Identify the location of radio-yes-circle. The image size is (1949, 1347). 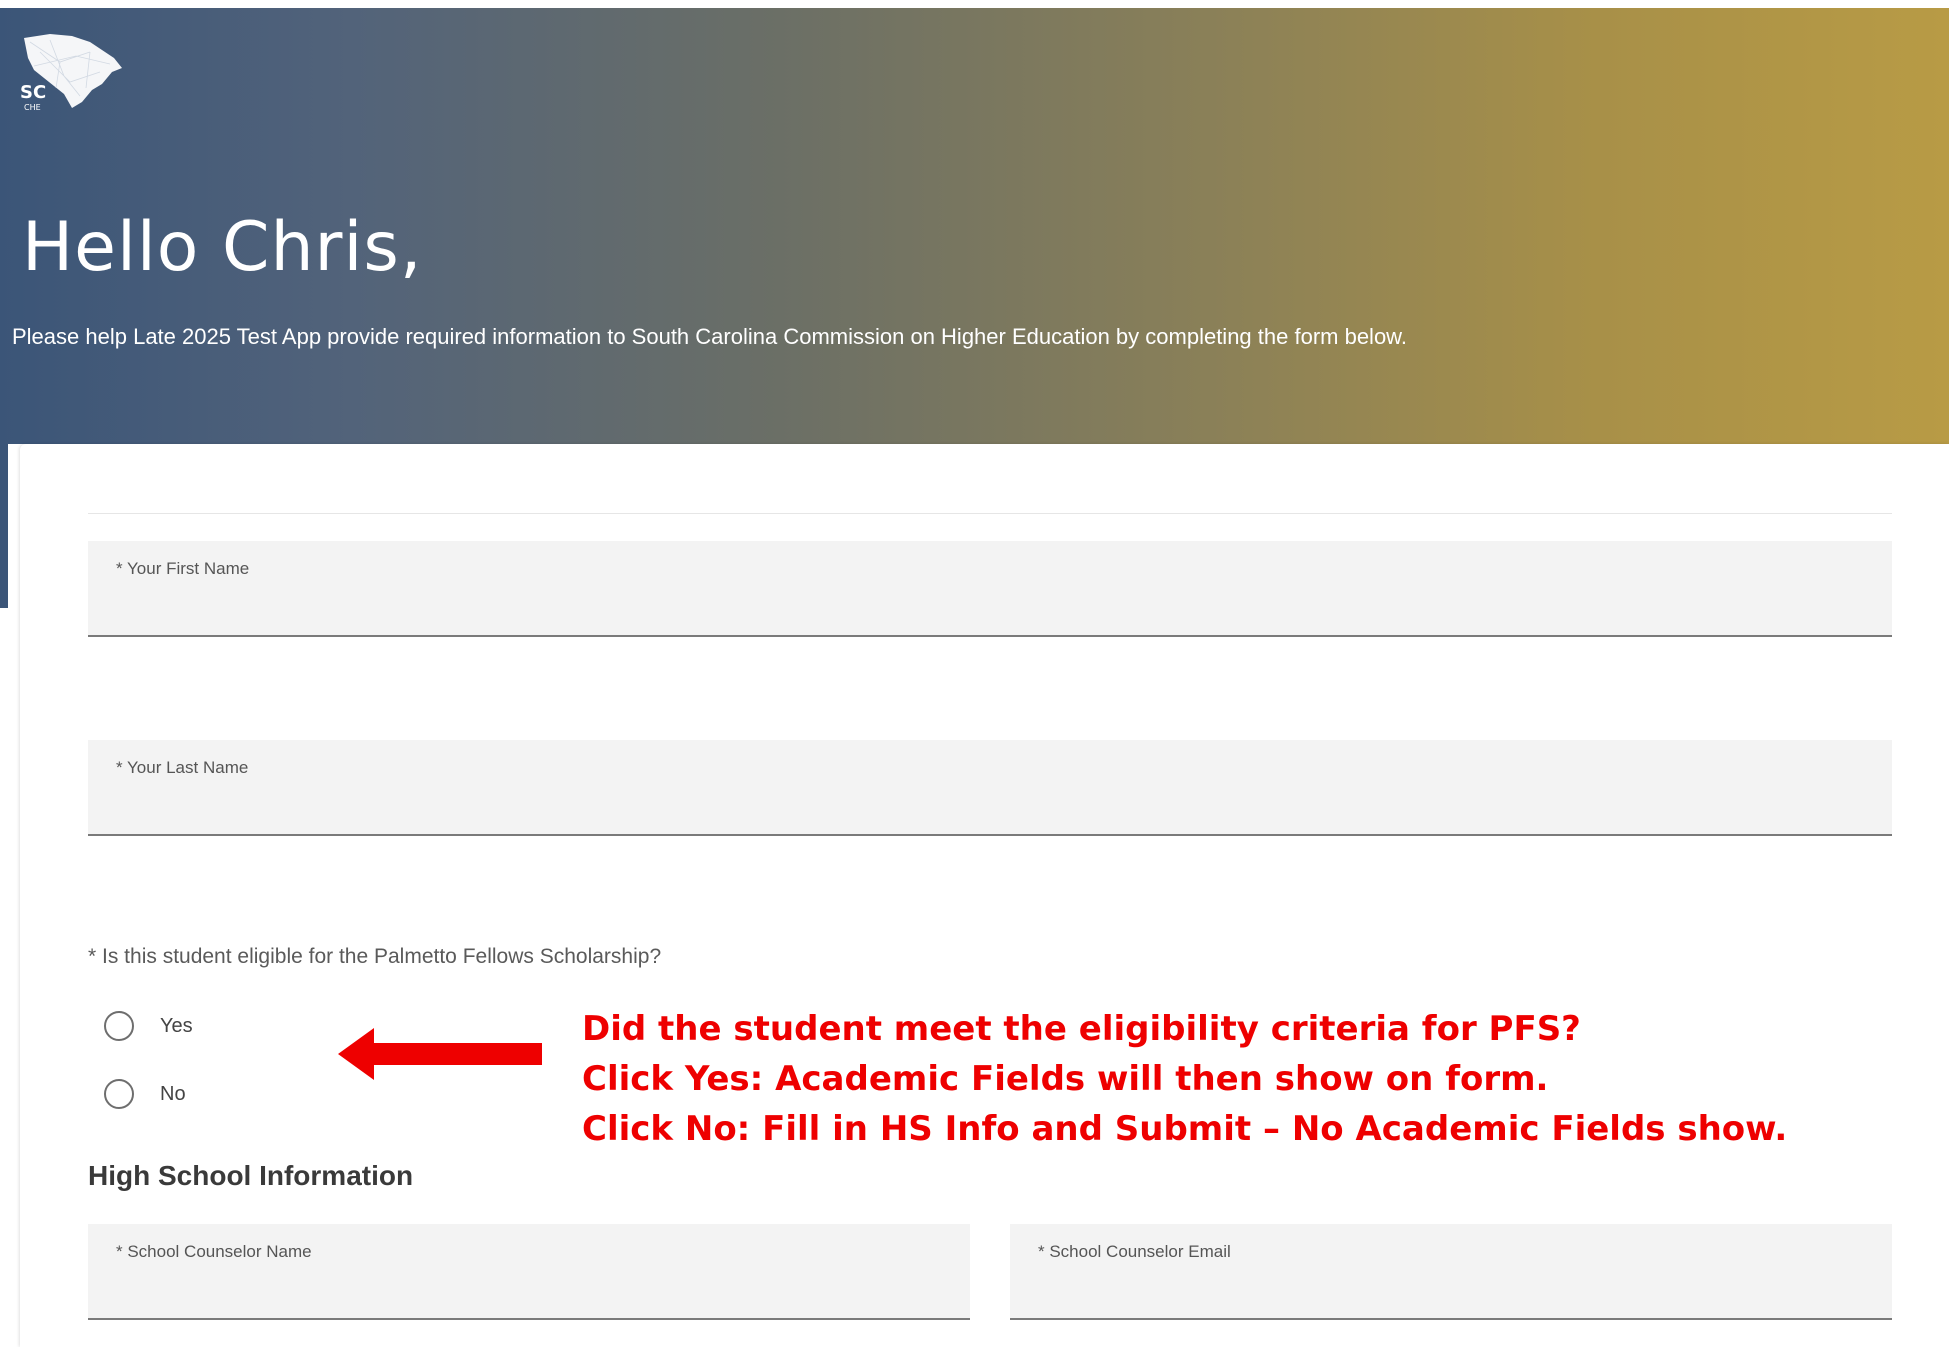
(119, 1026).